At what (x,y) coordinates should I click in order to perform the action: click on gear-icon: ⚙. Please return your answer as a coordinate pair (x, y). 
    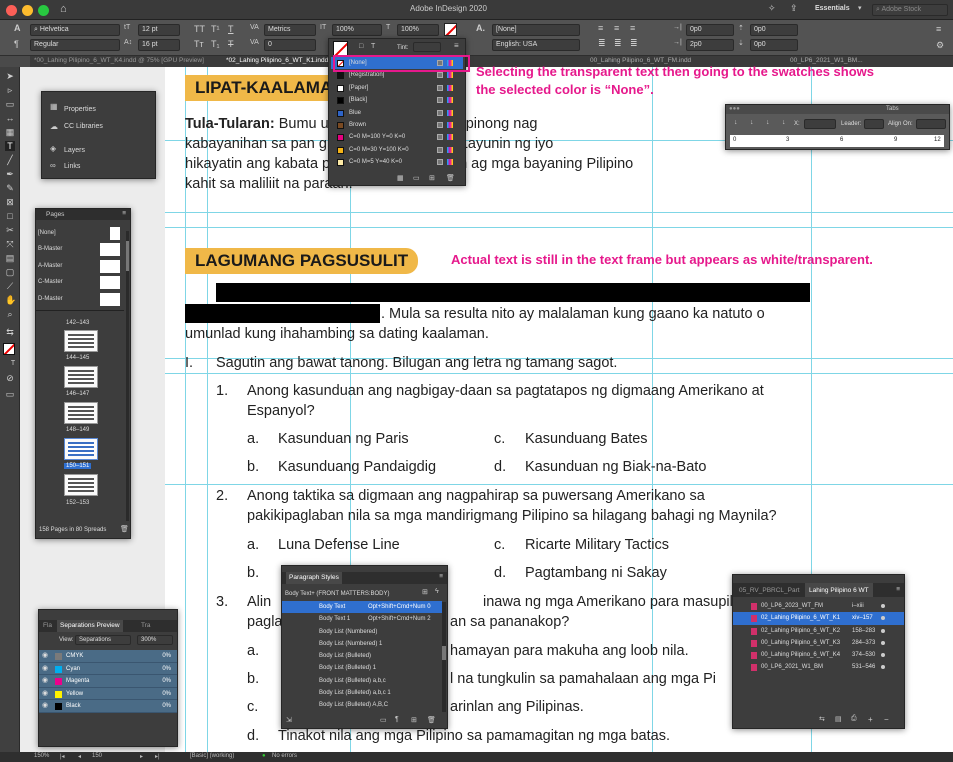
    Looking at the image, I should click on (940, 45).